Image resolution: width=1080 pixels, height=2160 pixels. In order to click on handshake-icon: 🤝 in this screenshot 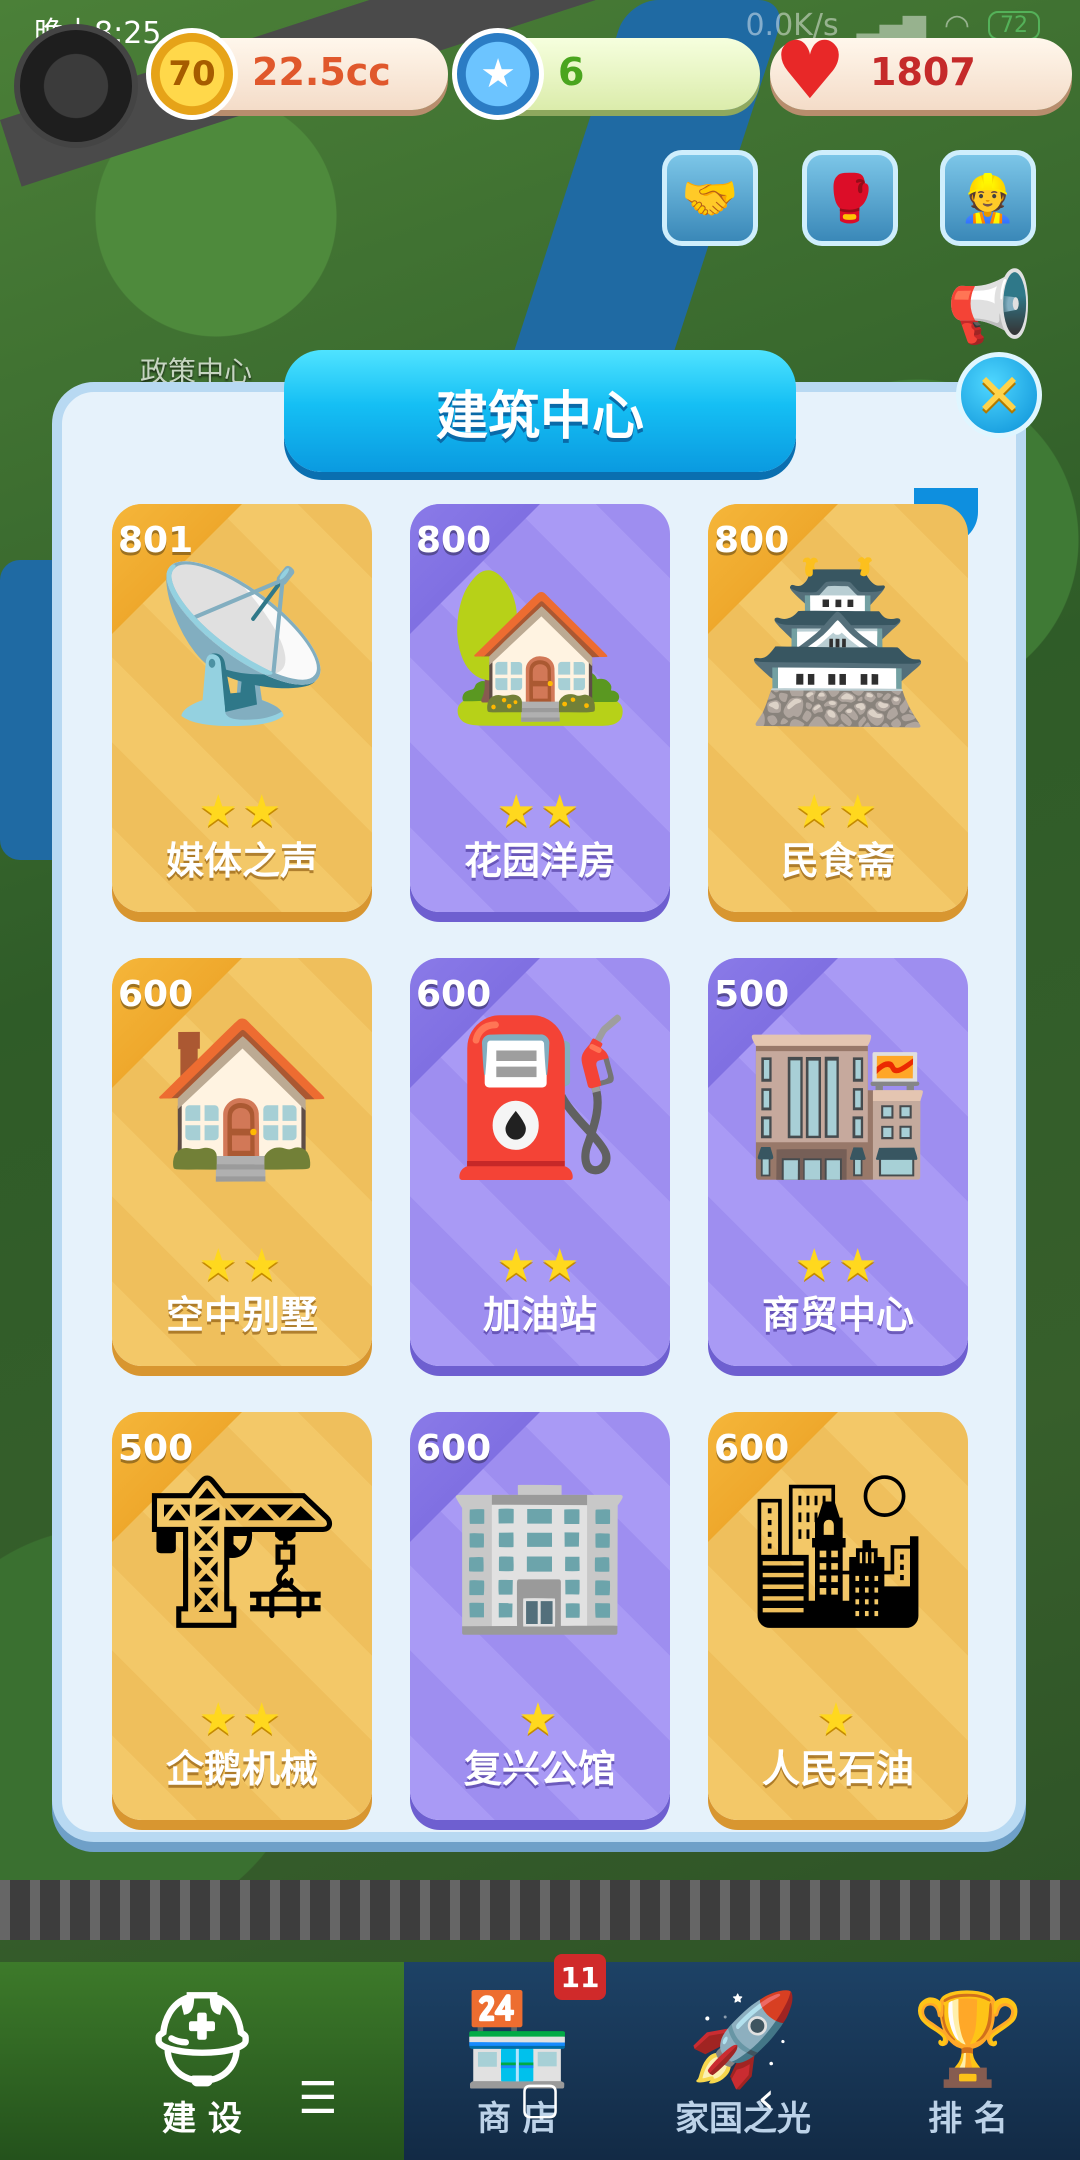, I will do `click(710, 198)`.